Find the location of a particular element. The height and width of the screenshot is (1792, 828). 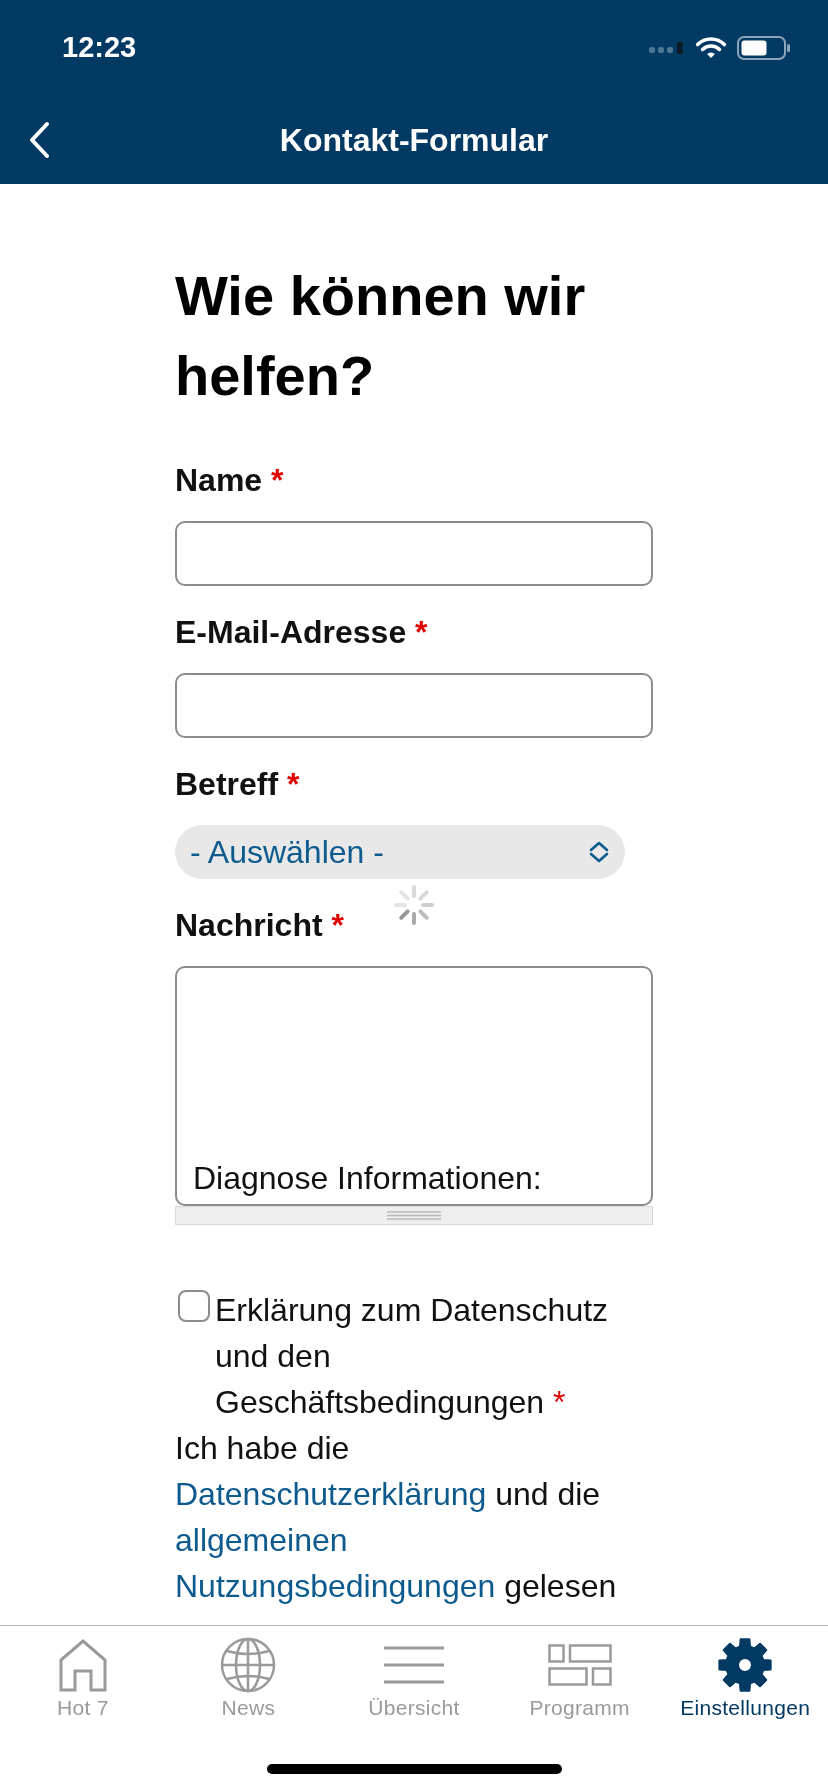

checkbox-label: Erklärung zum Datenschutz und den Geschäftsbedingungen * is located at coordinates (412, 1356).